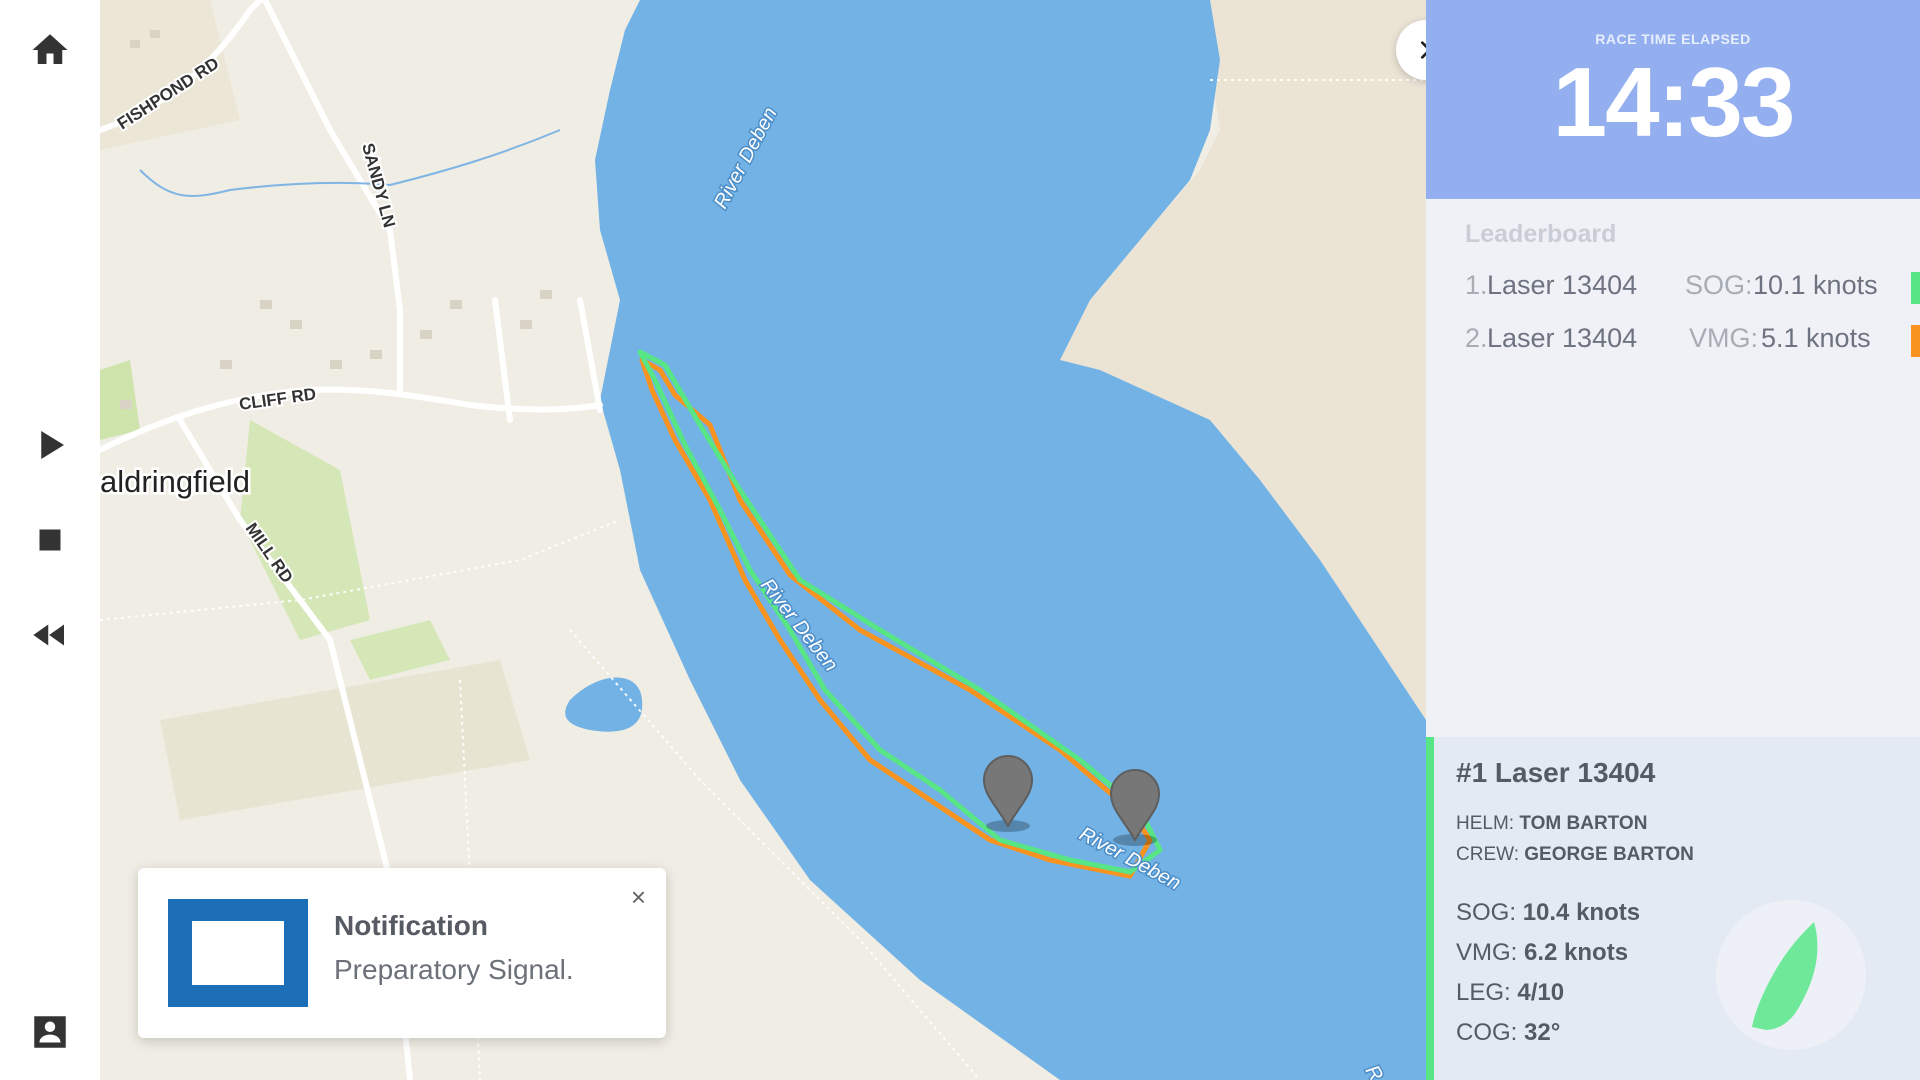  Describe the element at coordinates (1487, 952) in the screenshot. I see `vmg-label: VMG:` at that location.